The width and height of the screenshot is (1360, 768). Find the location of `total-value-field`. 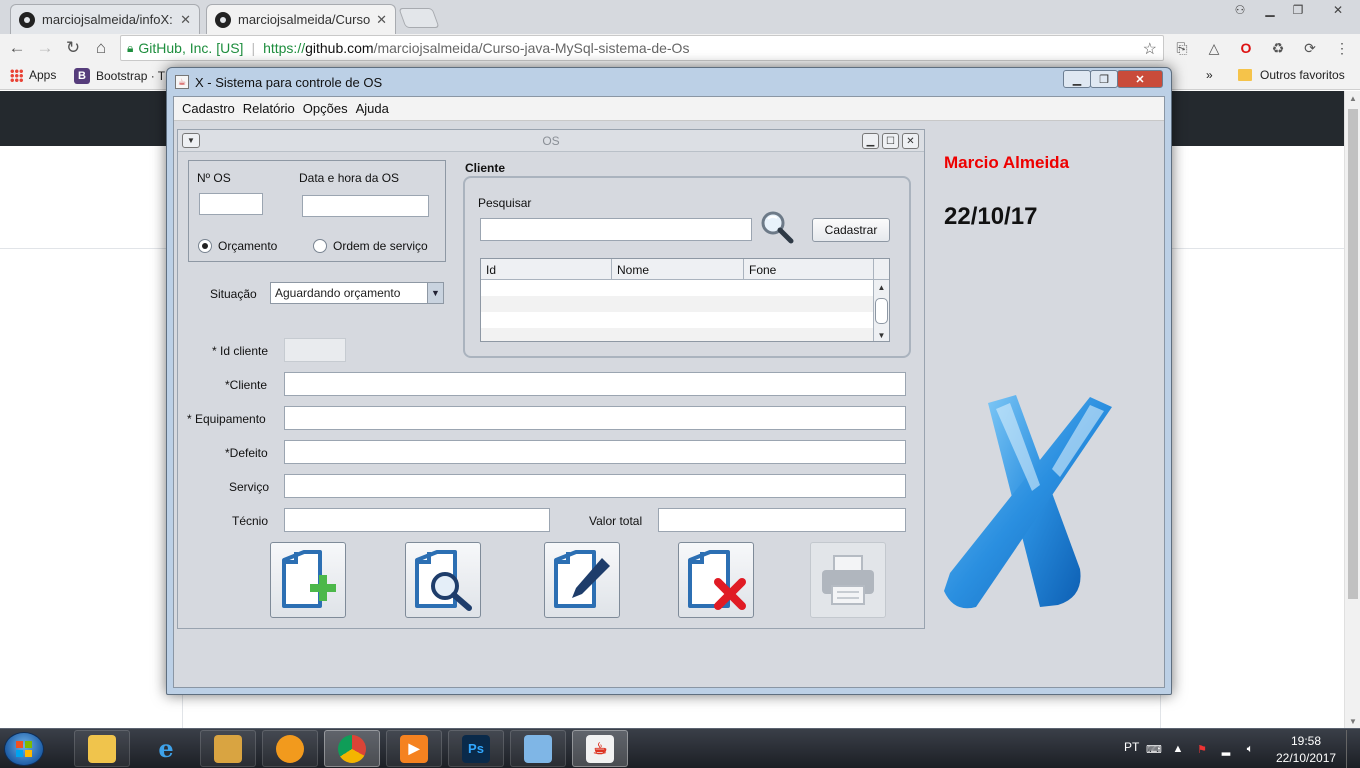

total-value-field is located at coordinates (782, 520).